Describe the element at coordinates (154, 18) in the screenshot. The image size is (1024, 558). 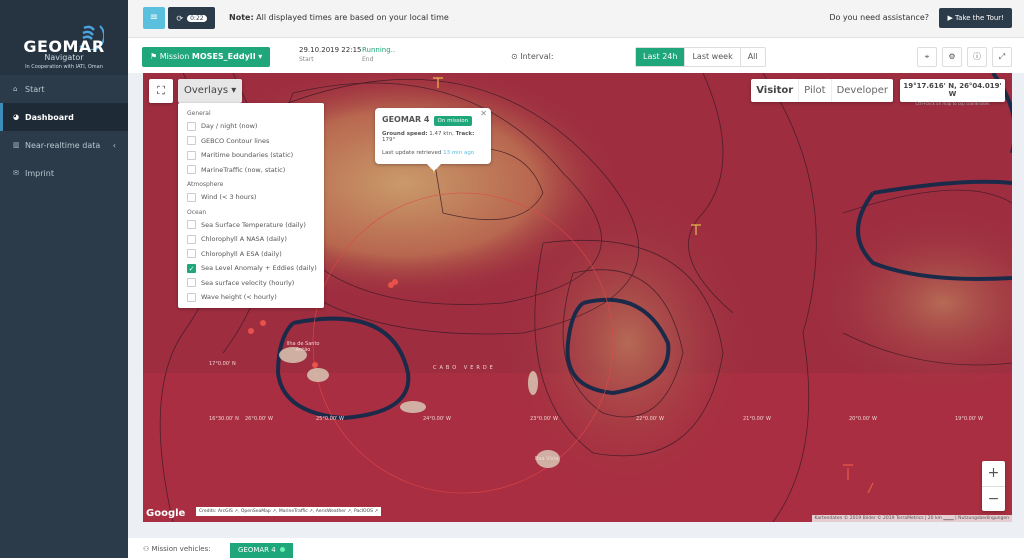
I see `menu-toggle-button: ≡` at that location.